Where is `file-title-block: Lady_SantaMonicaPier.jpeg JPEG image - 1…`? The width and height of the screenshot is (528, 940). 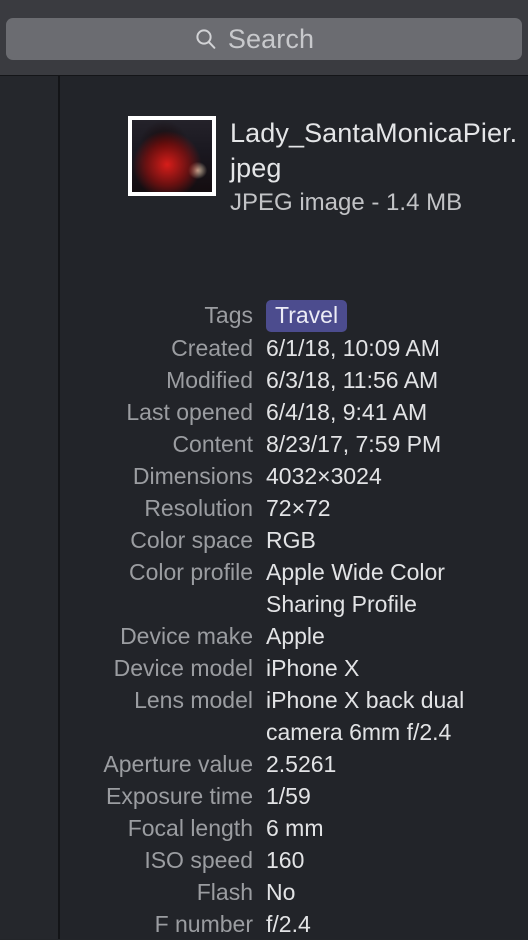
file-title-block: Lady_SantaMonicaPier.jpeg JPEG image - 1… is located at coordinates (375, 167).